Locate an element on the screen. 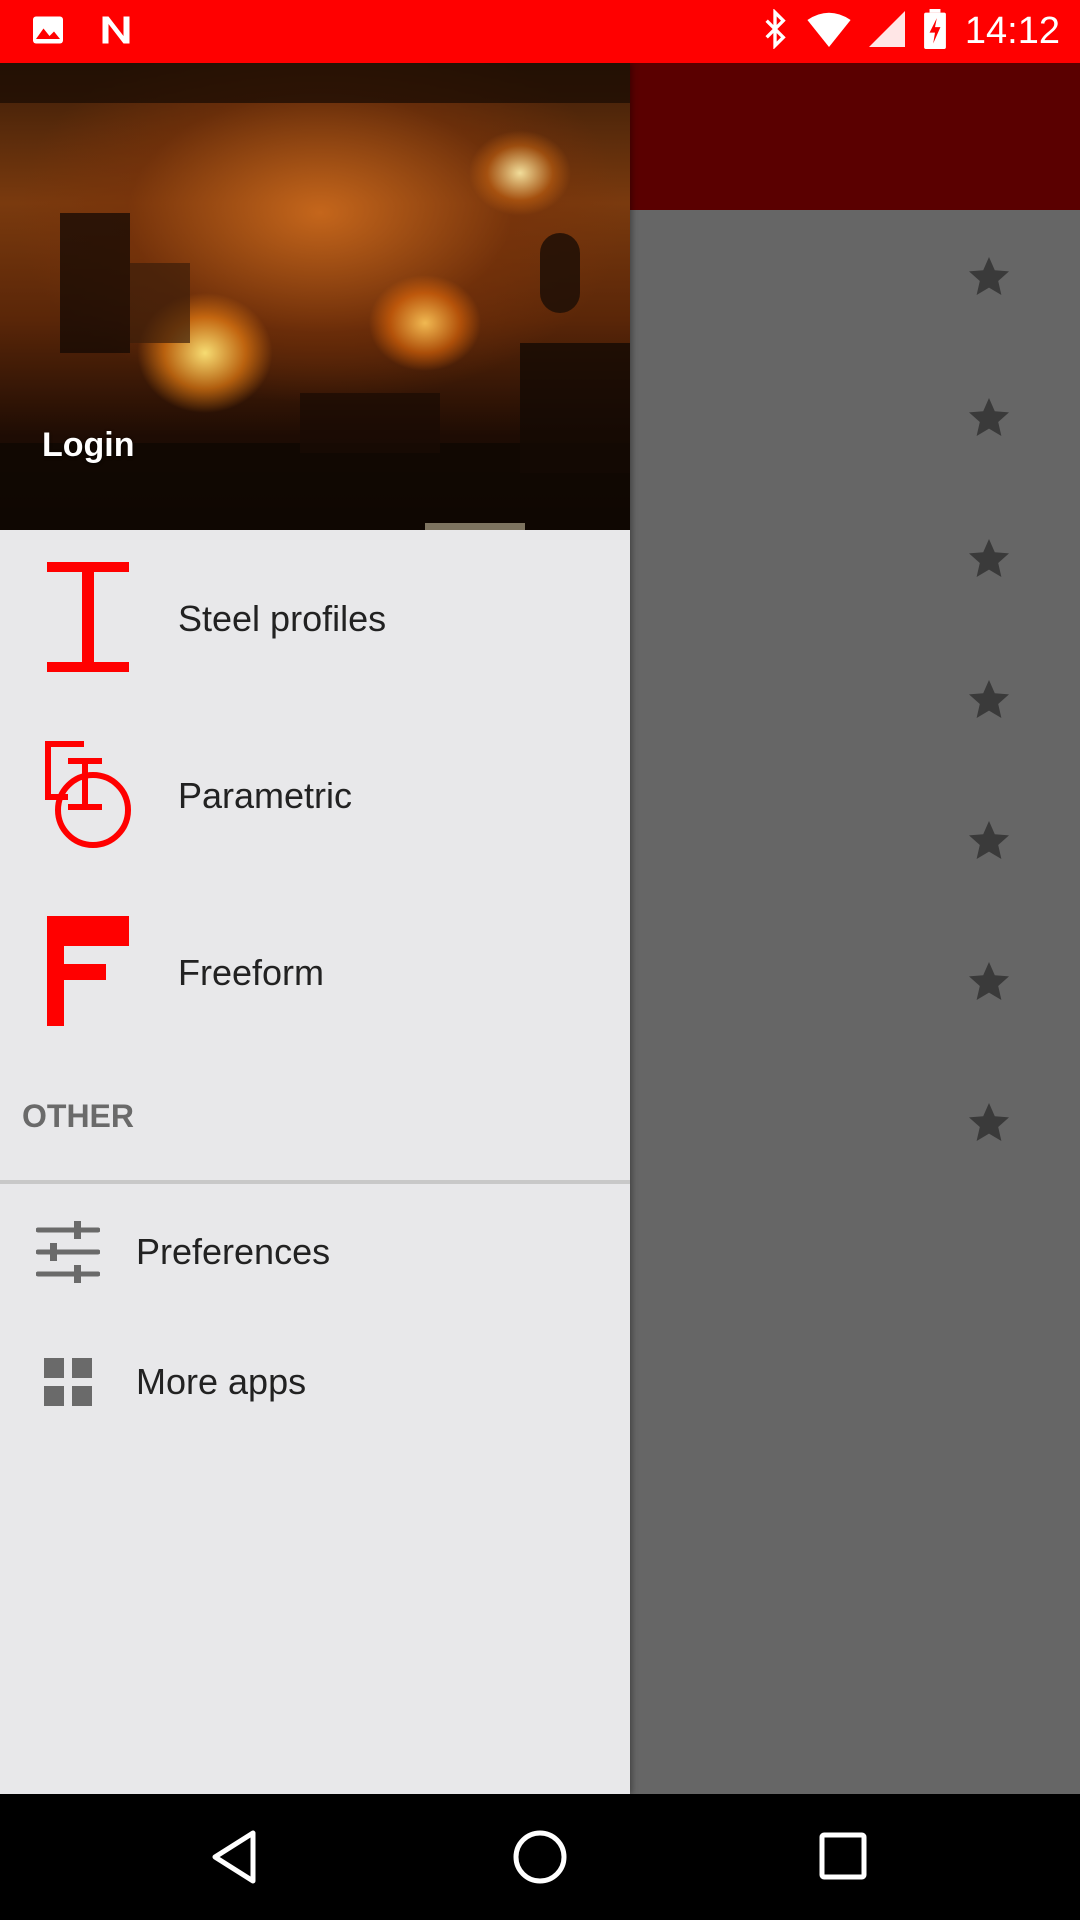  home-icon is located at coordinates (540, 1857).